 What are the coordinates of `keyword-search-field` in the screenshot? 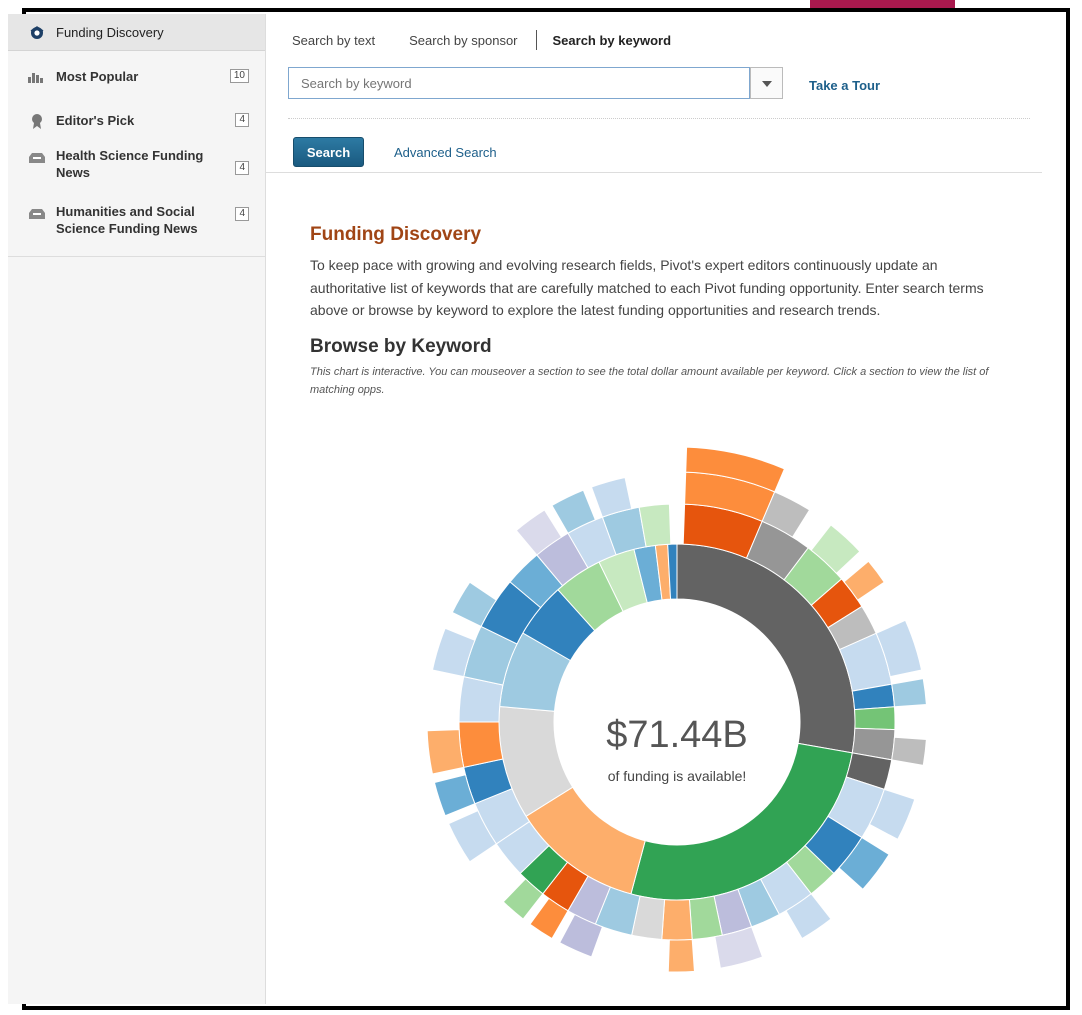 It's located at (519, 83).